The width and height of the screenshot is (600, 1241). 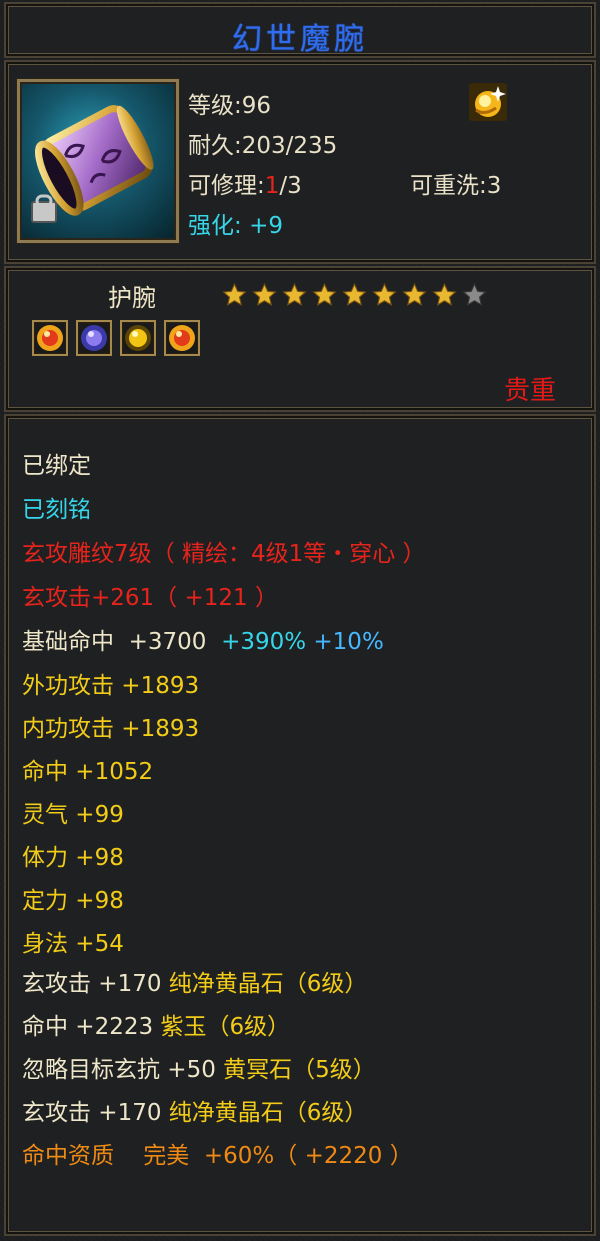 I want to click on title-bar: 幻世魔腕, so click(x=300, y=30).